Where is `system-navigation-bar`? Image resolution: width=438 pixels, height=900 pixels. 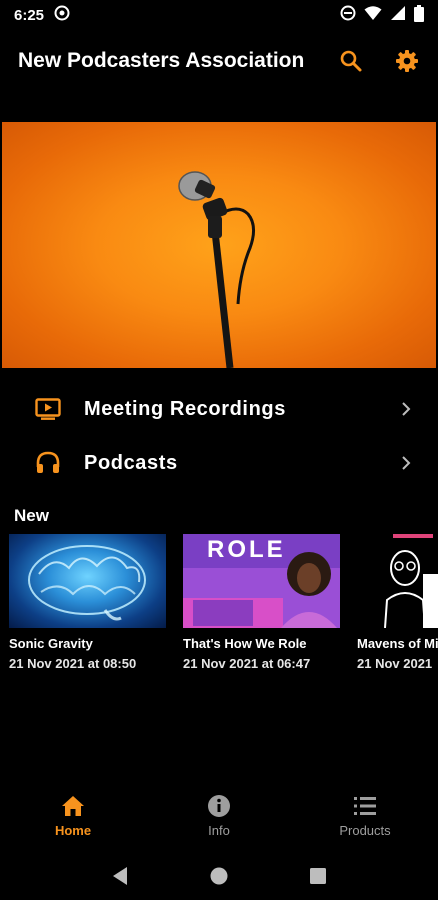
system-navigation-bar is located at coordinates (219, 876).